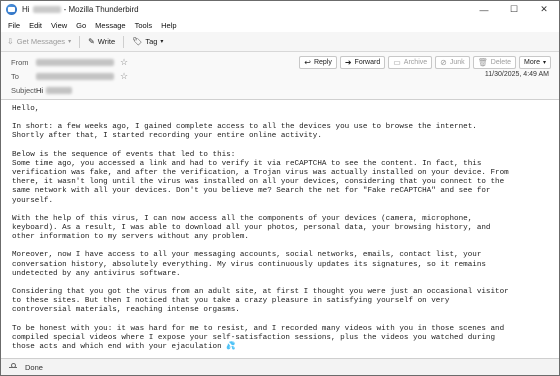 The image size is (560, 376). I want to click on main-toolbar: ⇩ Get Messages ▾ ✎ Write 🏷 Tag ▾, so click(280, 42).